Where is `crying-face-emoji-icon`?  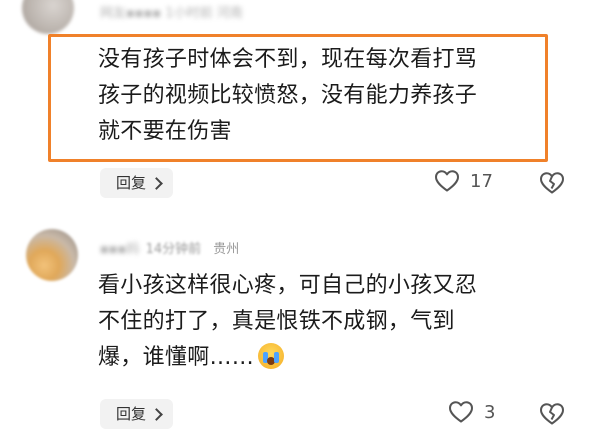
crying-face-emoji-icon is located at coordinates (271, 356).